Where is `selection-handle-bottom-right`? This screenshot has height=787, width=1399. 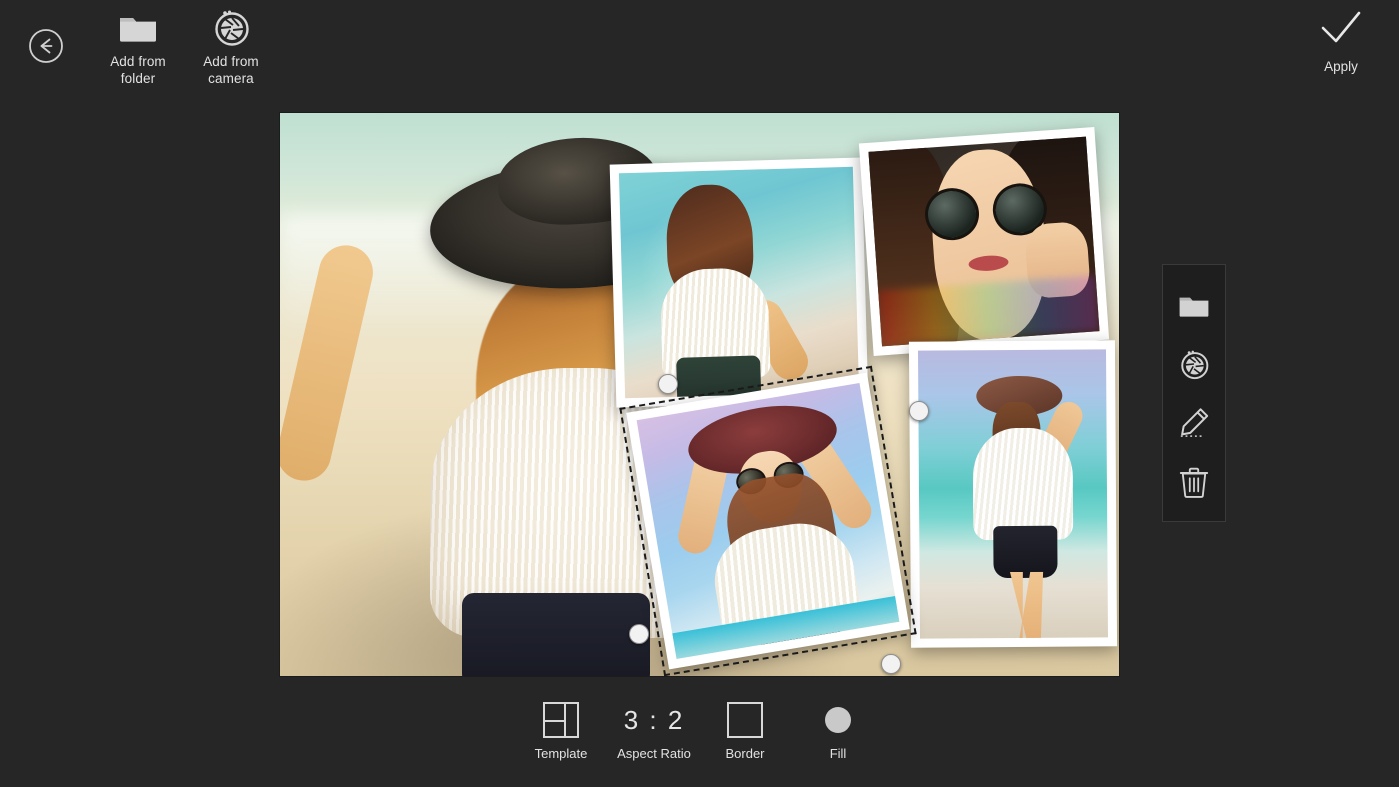
selection-handle-bottom-right is located at coordinates (891, 664).